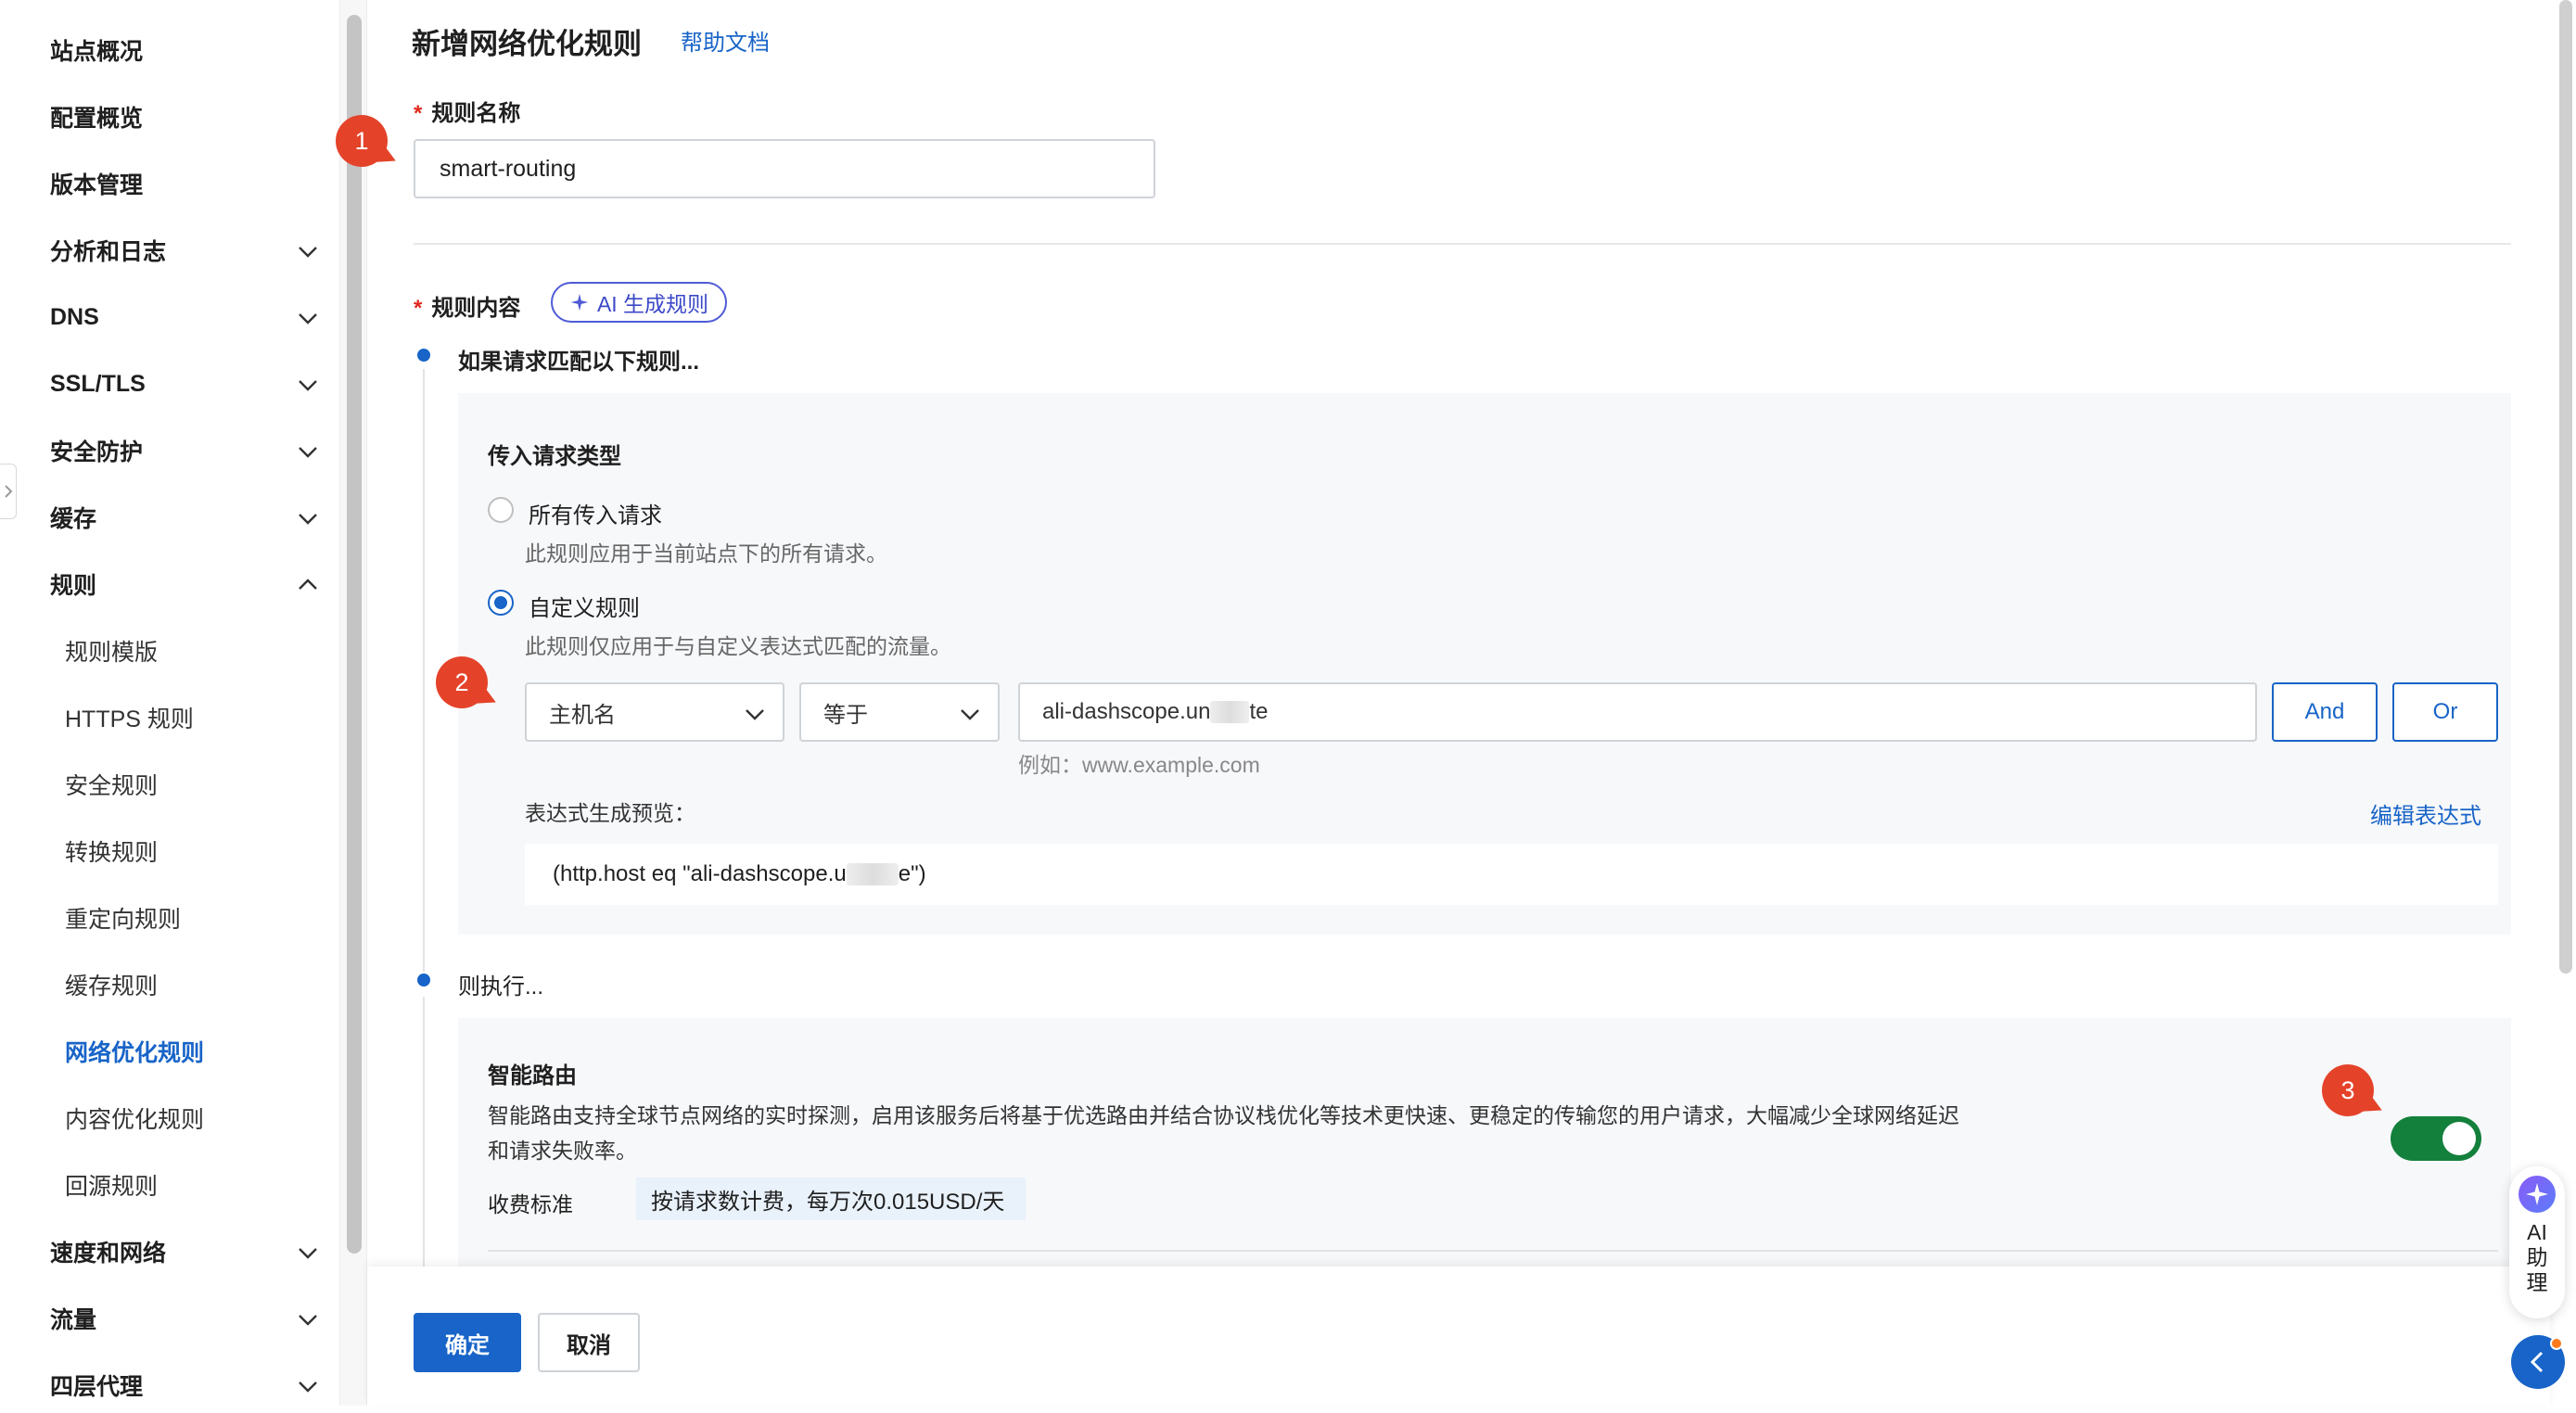 This screenshot has width=2576, height=1413. Describe the element at coordinates (74, 1320) in the screenshot. I see `sidebar-item-label: 流量` at that location.